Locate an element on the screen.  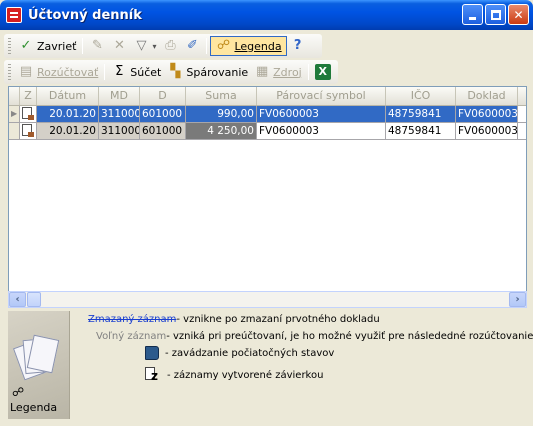
delete-button: ✕ is located at coordinates (119, 46).